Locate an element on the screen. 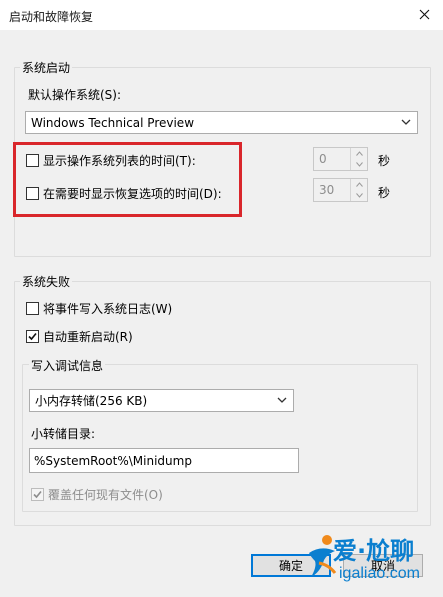 The image size is (443, 597). show-recovery-unit: 秒 is located at coordinates (384, 193).